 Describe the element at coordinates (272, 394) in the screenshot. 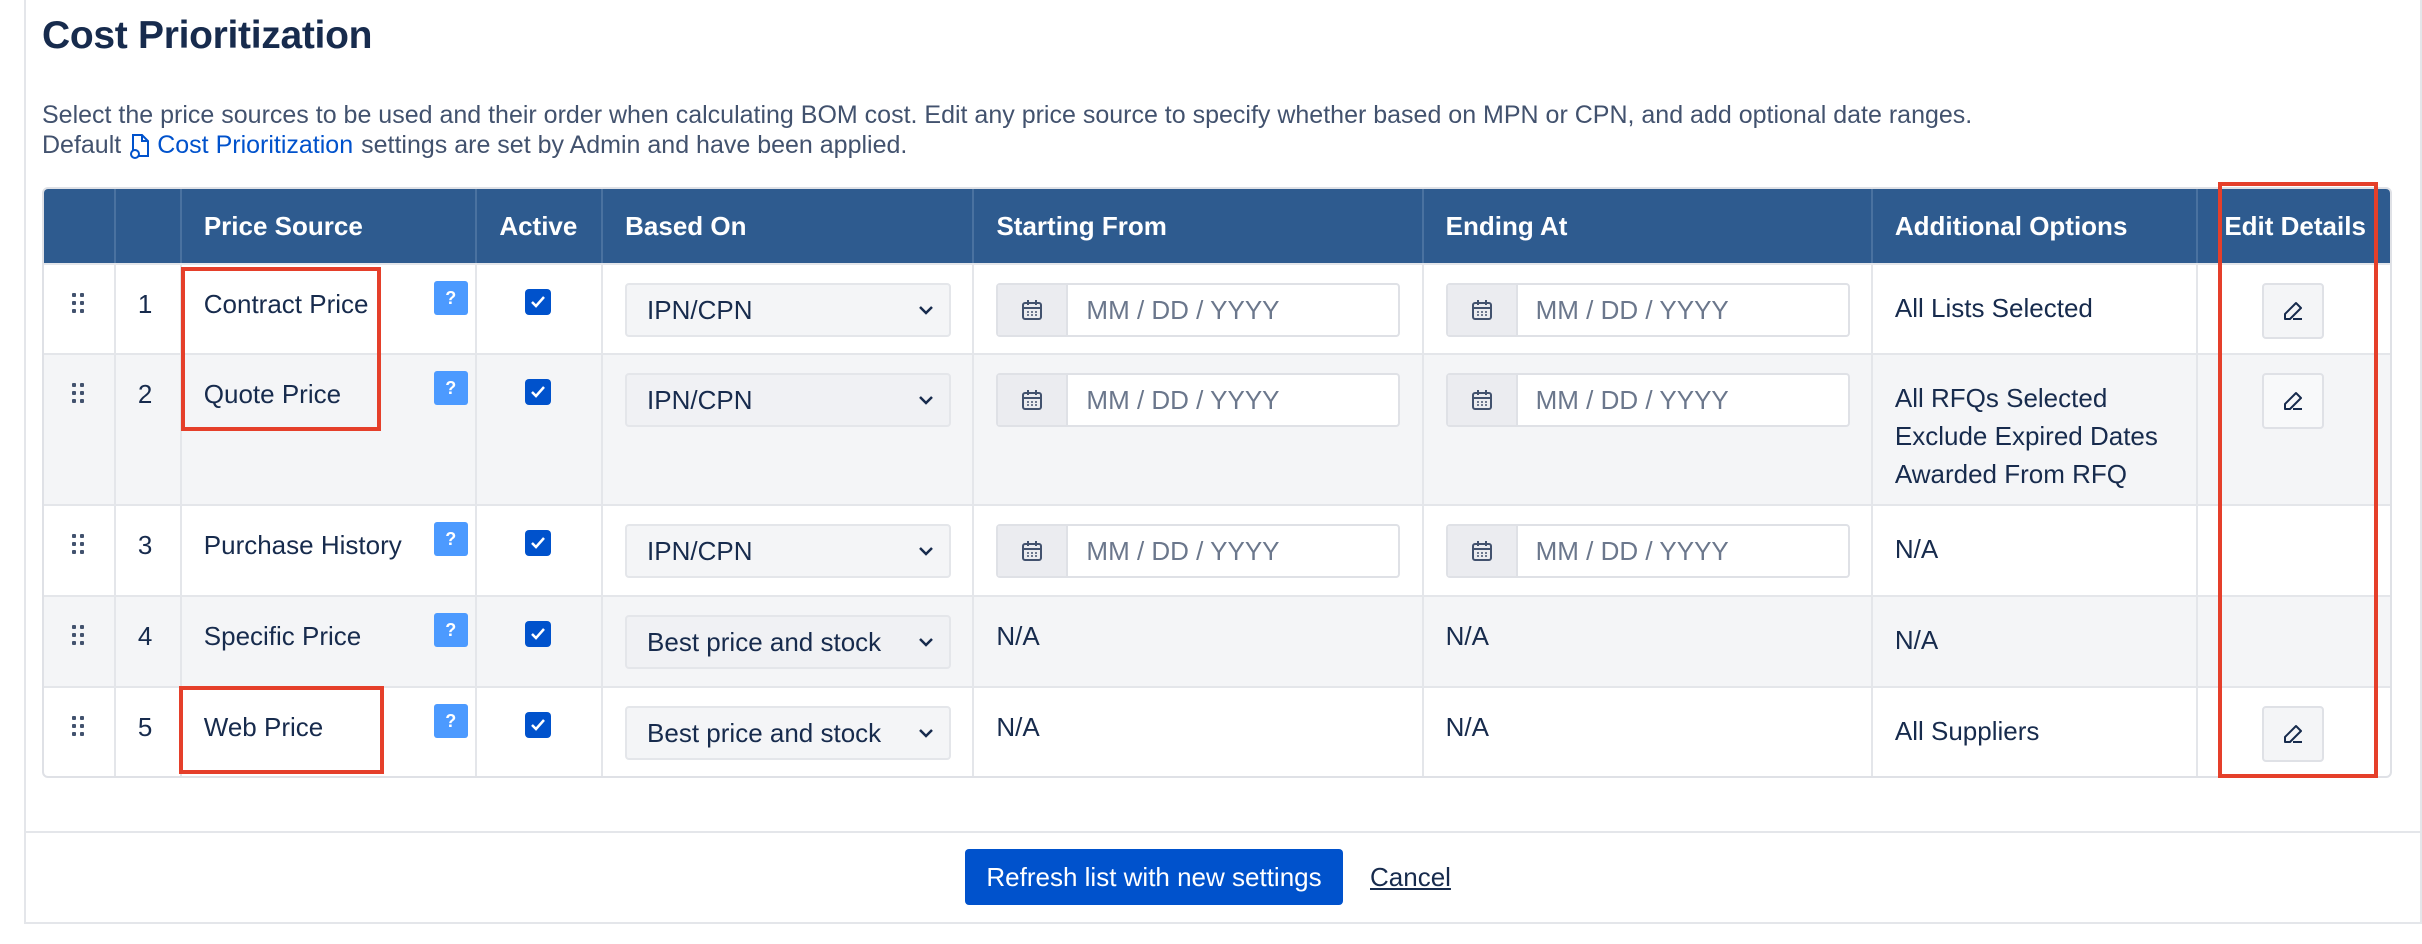

I see `price-source-label: Quote Price` at that location.